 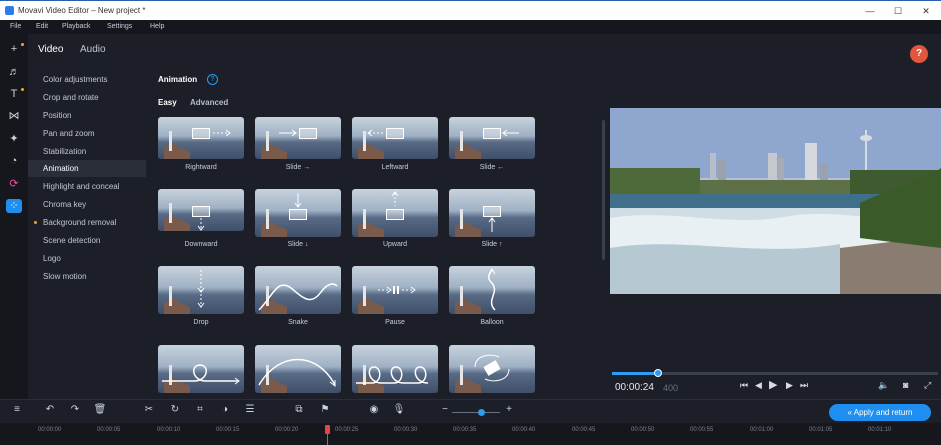 What do you see at coordinates (50, 49) in the screenshot?
I see `tab-video: Video` at bounding box center [50, 49].